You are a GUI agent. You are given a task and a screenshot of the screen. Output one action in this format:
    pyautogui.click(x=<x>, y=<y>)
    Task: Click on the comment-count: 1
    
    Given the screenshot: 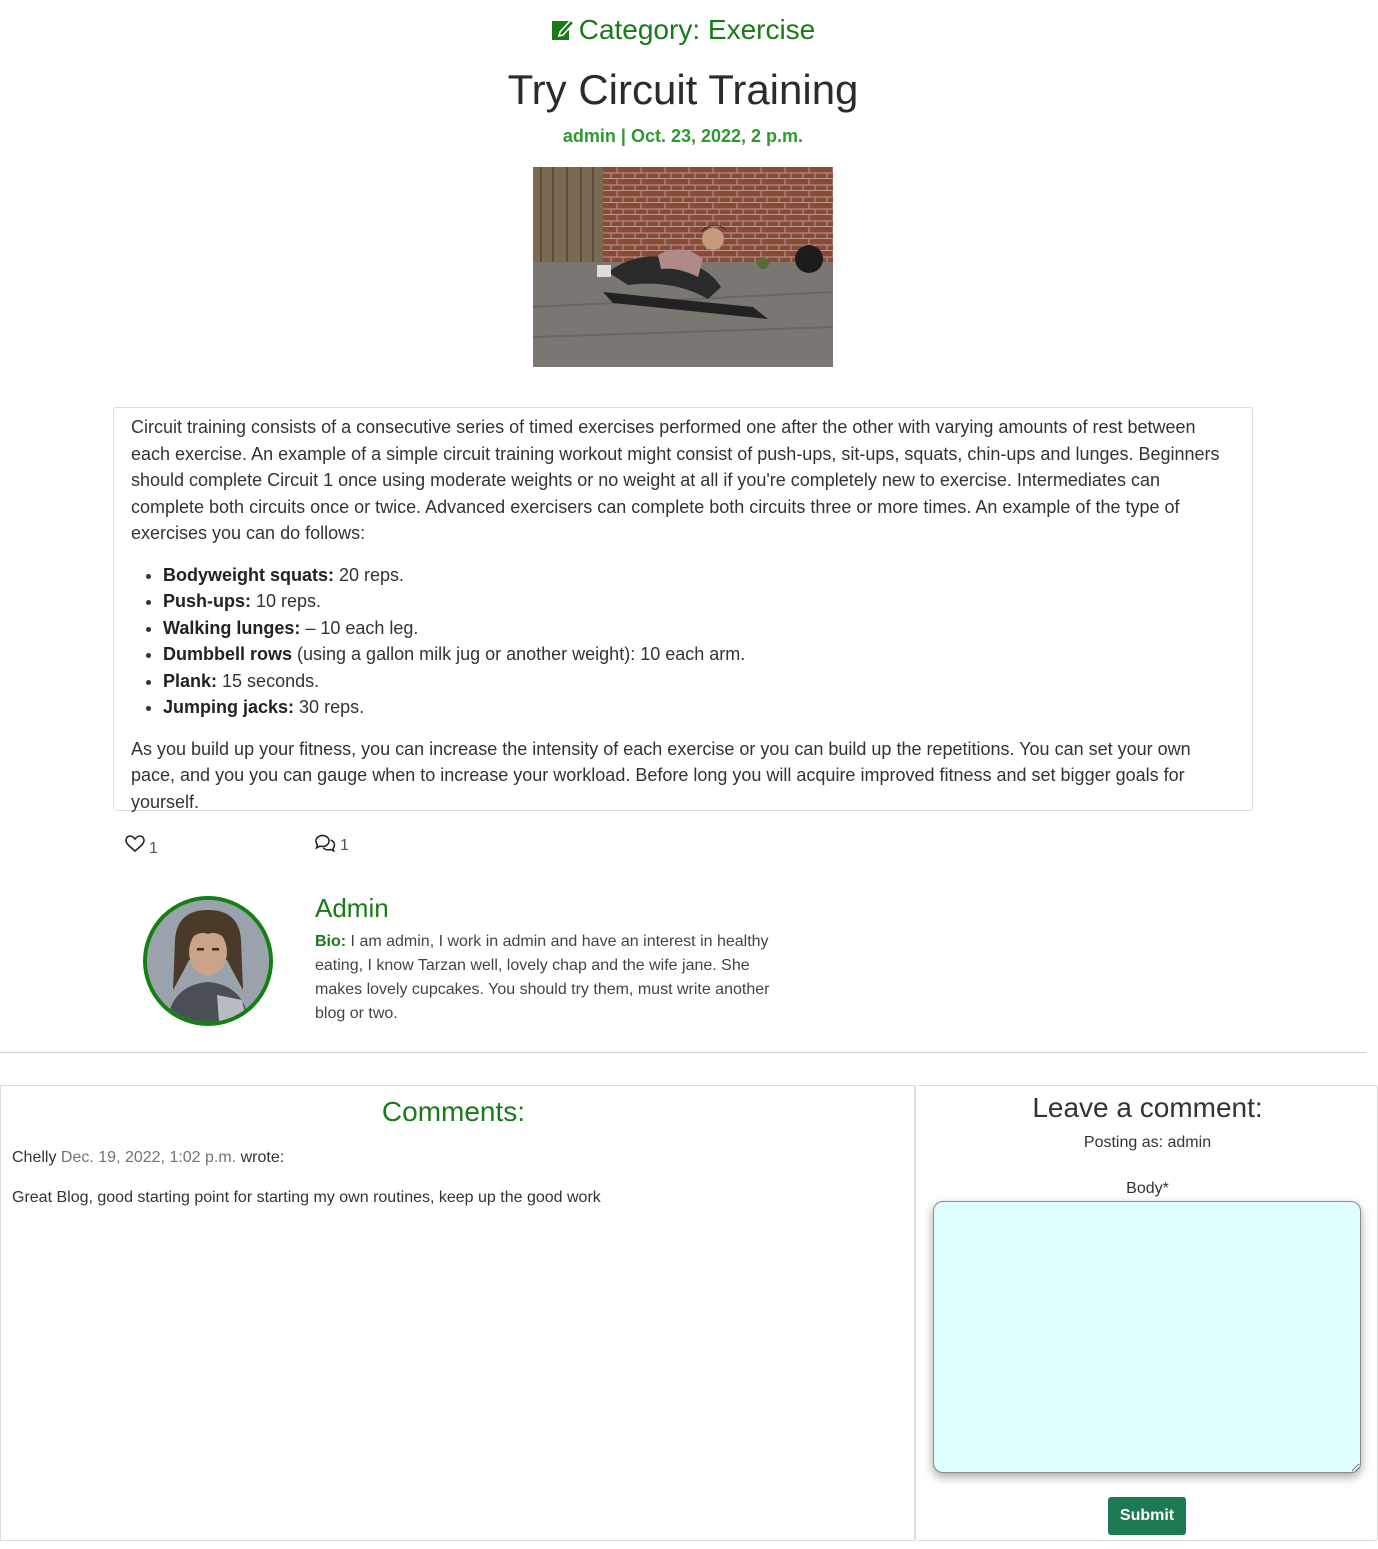 What is the action you would take?
    pyautogui.click(x=344, y=845)
    